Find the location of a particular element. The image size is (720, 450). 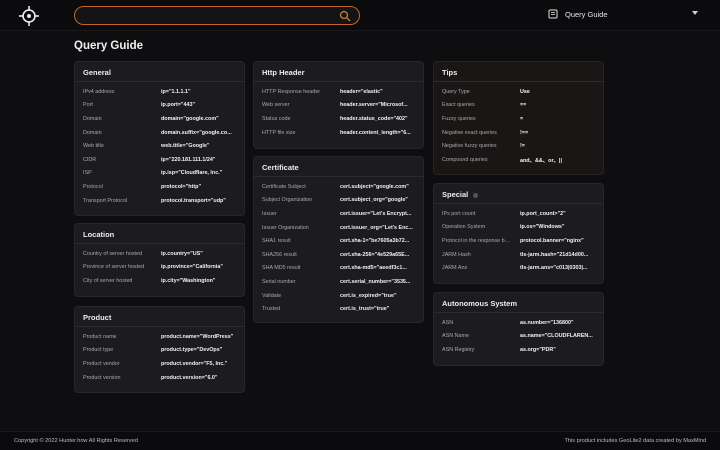

query-example: header="elastic" is located at coordinates (377, 92).